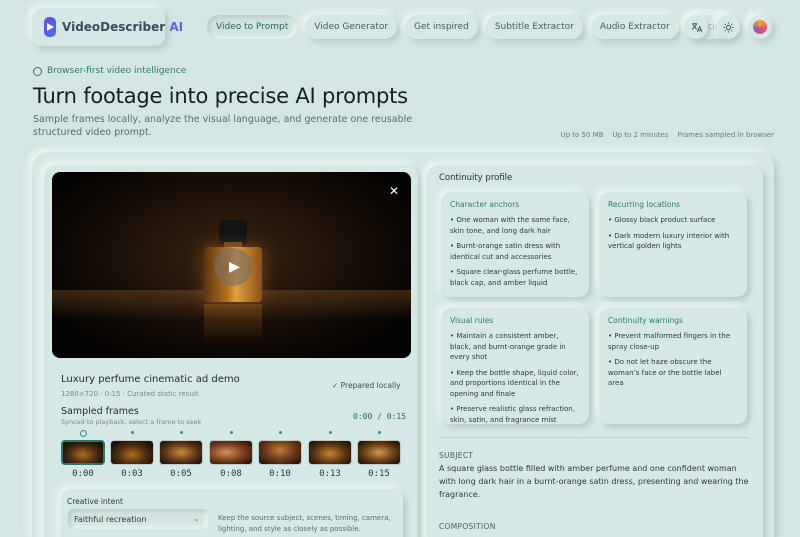  Describe the element at coordinates (220, 96) in the screenshot. I see `page-title: Turn footage into precise AI prompts` at that location.